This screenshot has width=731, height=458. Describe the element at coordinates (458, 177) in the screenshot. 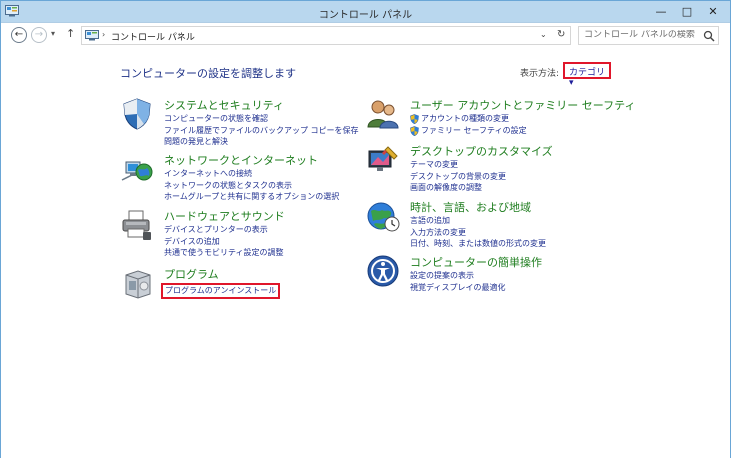

I see `link-change-background: デスクトップの背景の変更` at that location.